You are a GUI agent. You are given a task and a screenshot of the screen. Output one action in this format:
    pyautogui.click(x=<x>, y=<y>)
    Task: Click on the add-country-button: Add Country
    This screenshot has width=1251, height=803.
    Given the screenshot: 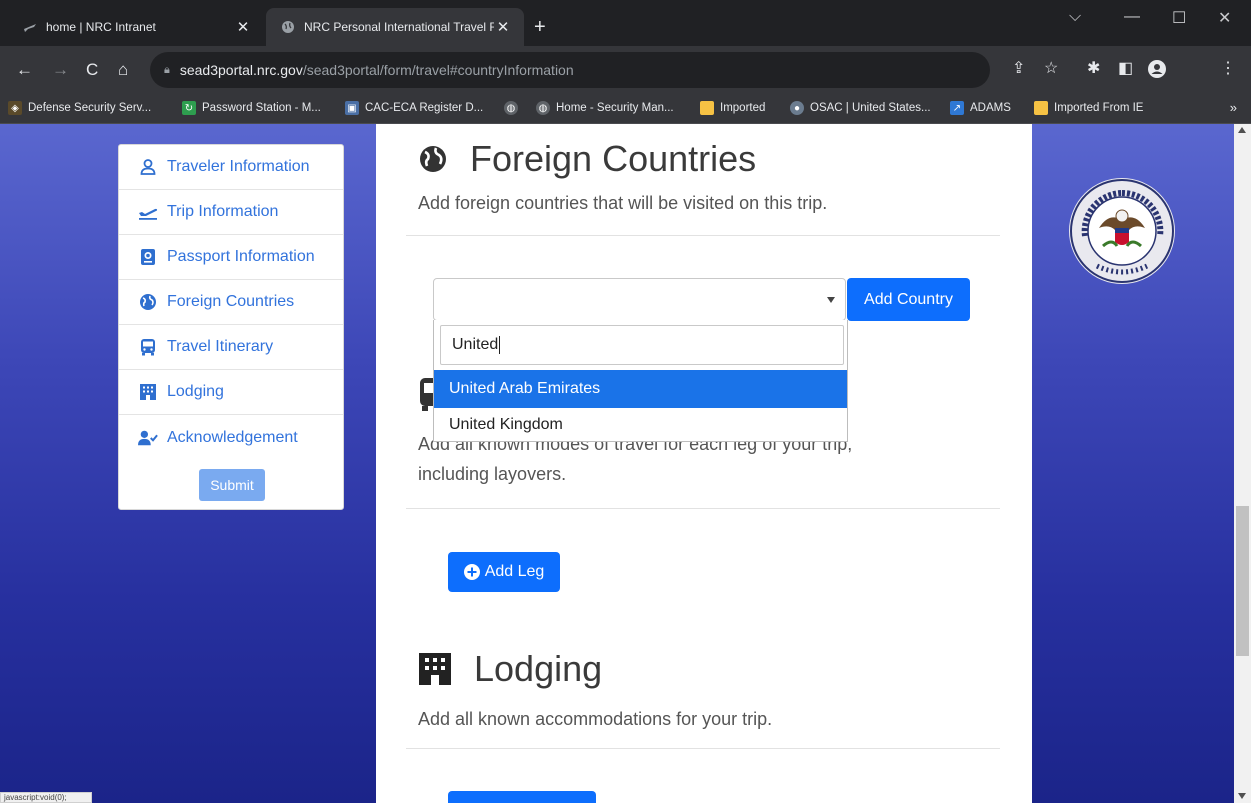 What is the action you would take?
    pyautogui.click(x=908, y=299)
    